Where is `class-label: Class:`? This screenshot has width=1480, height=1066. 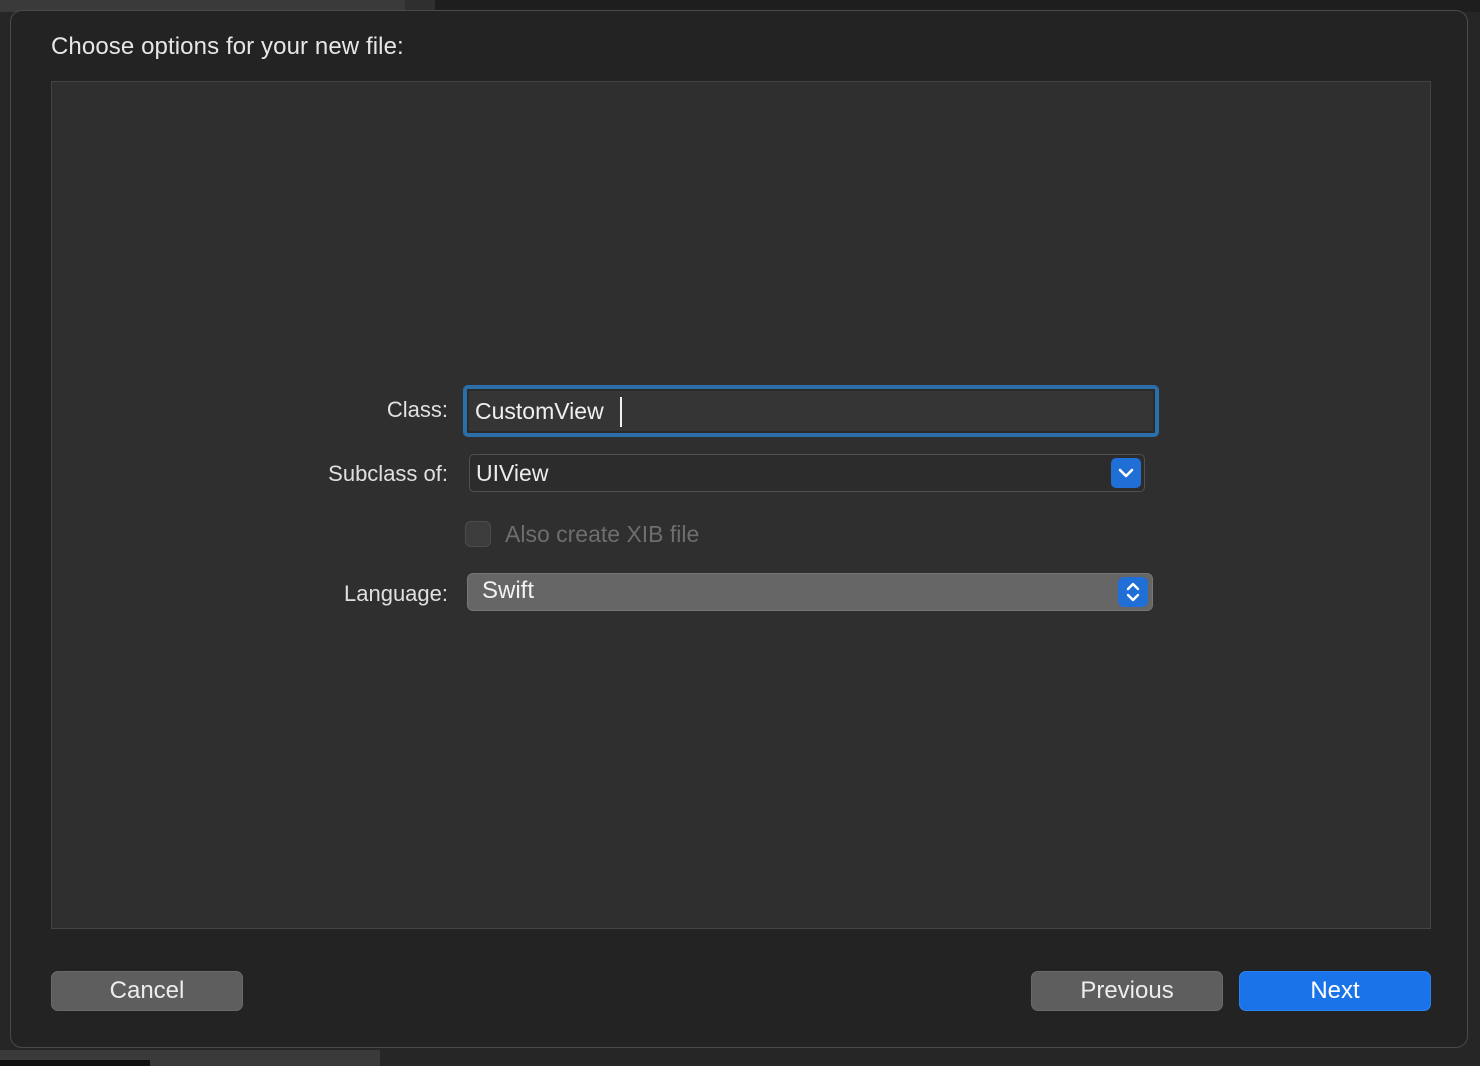 class-label: Class: is located at coordinates (417, 409).